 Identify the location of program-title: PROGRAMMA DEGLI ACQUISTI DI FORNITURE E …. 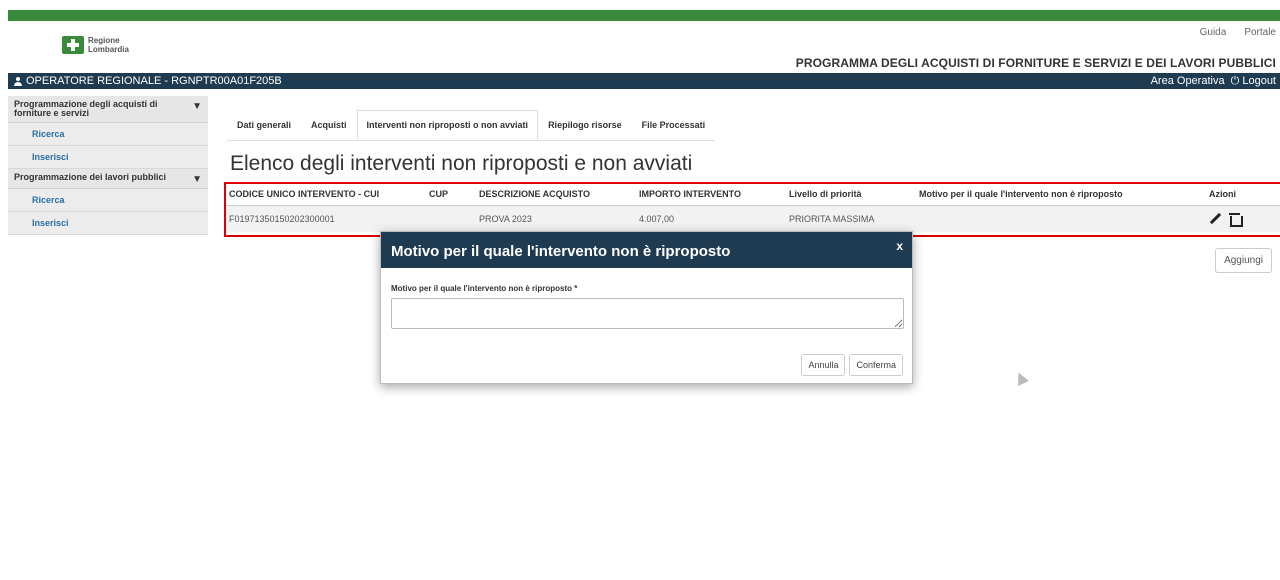
(1035, 63).